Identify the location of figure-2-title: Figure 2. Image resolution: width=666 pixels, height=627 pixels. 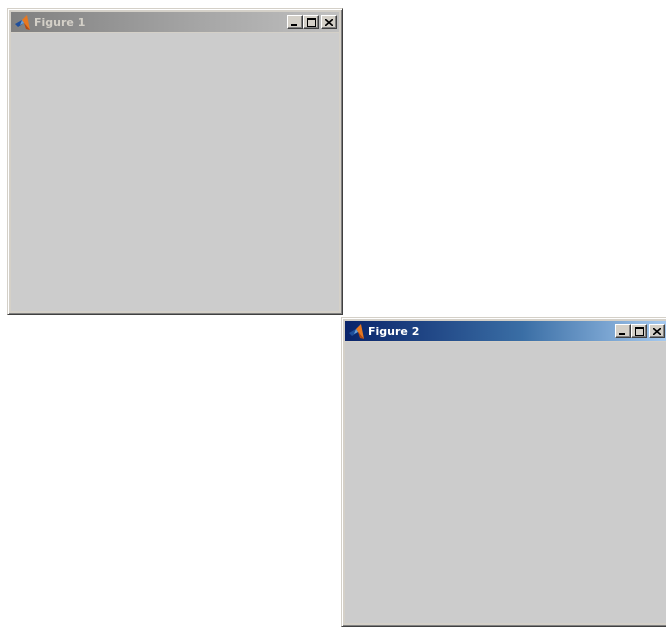
(394, 331).